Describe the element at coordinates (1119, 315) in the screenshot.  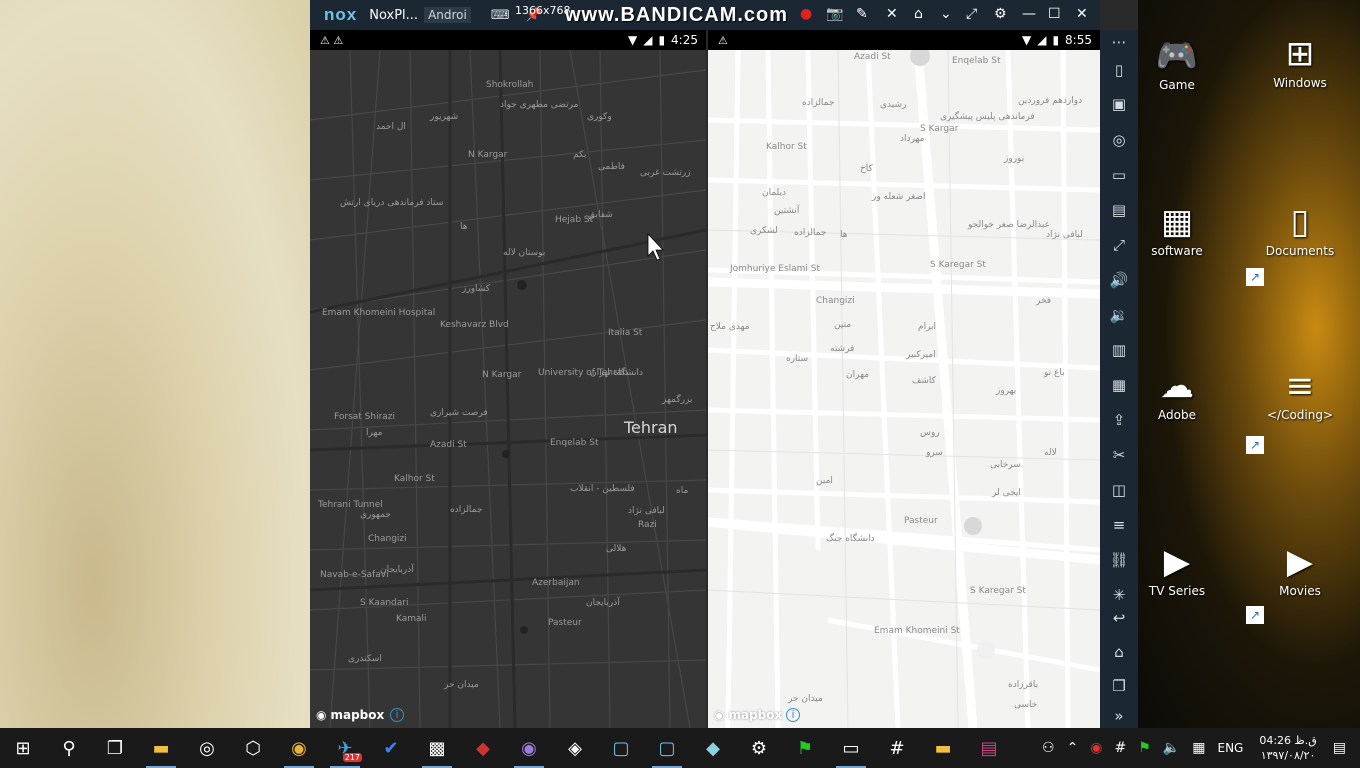
I see `volume-down-icon: 🔉` at that location.